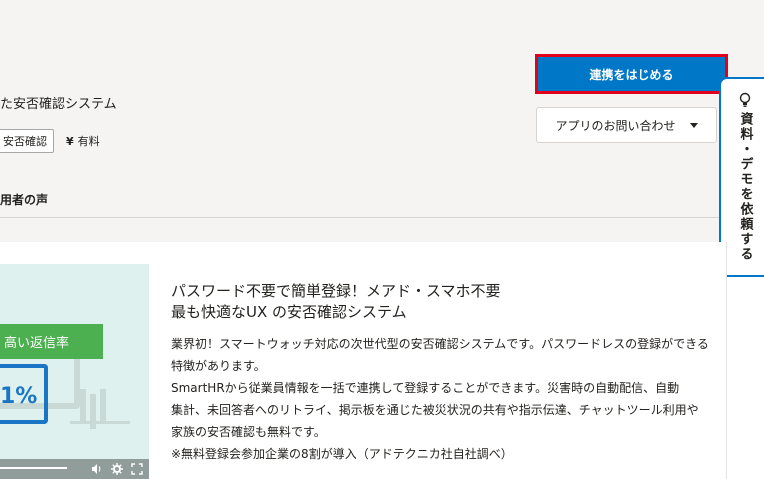 This screenshot has width=764, height=479. What do you see at coordinates (218, 366) in the screenshot?
I see `description-line: 特徴があります。` at bounding box center [218, 366].